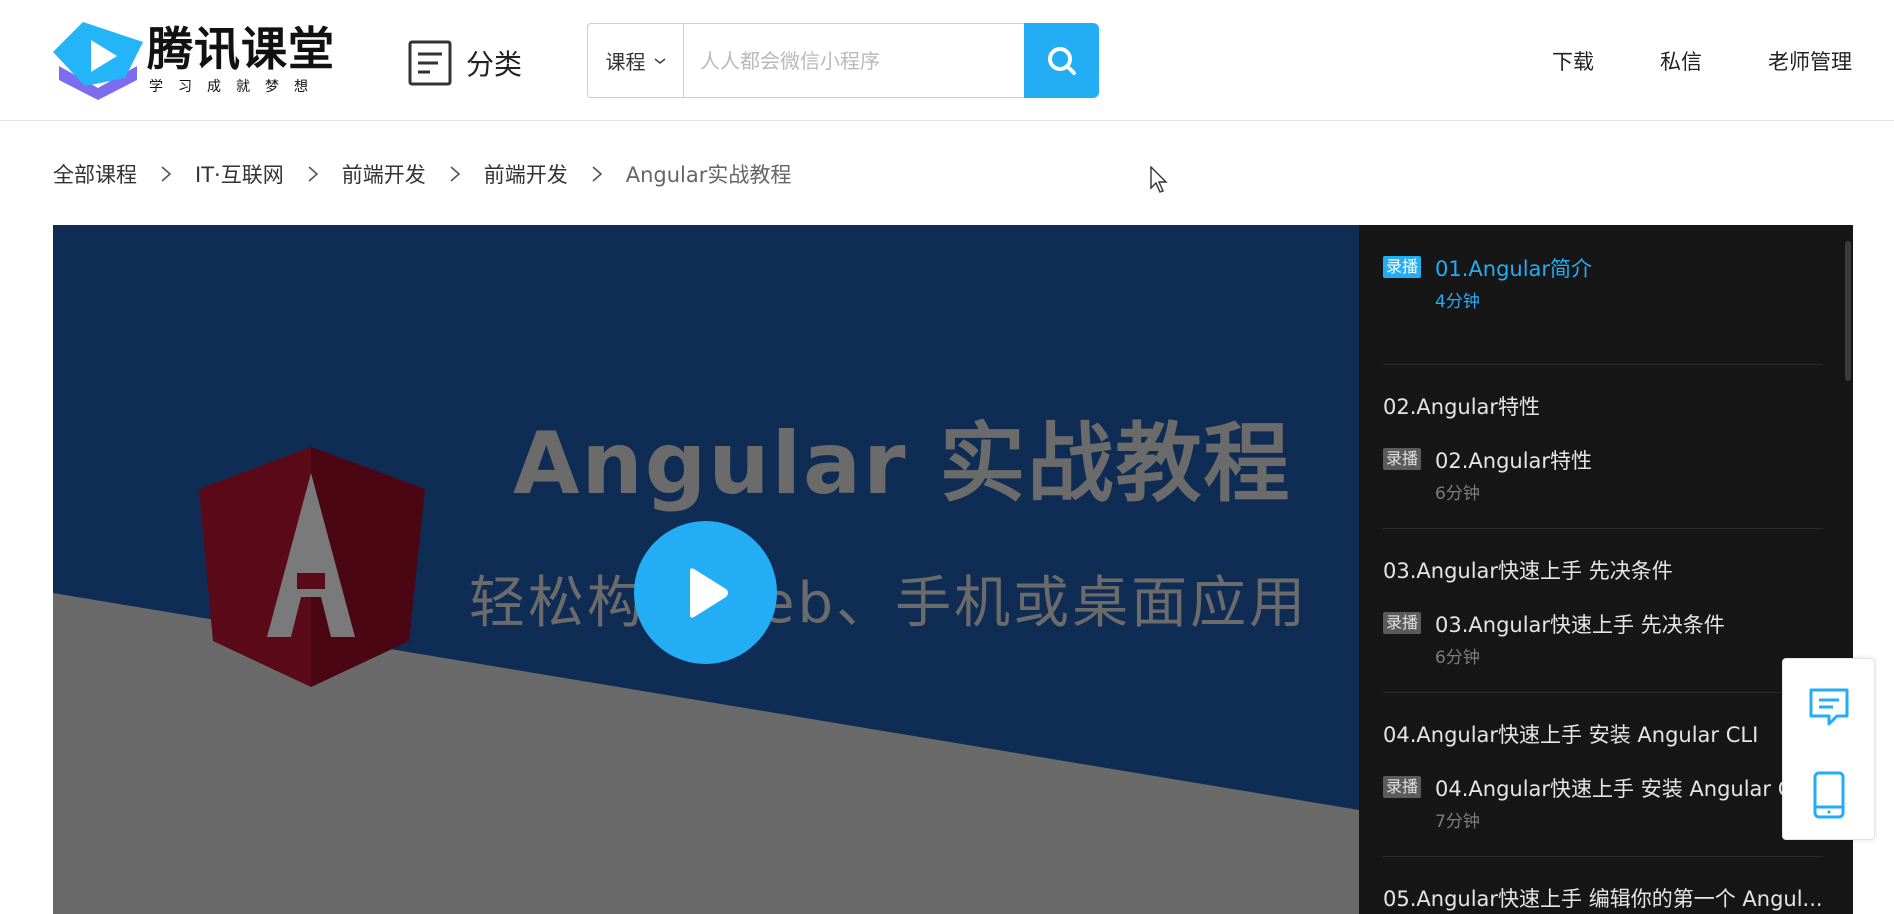 This screenshot has height=914, width=1894. I want to click on search-bar: 课程, so click(849, 60).